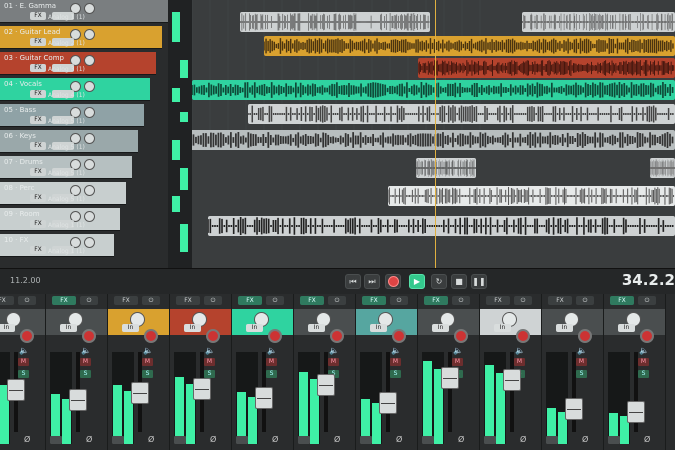 The width and height of the screenshot is (675, 450). What do you see at coordinates (81, 37) in the screenshot?
I see `track-header: 02 · Guitar Lead FX Analog 2 (1)` at bounding box center [81, 37].